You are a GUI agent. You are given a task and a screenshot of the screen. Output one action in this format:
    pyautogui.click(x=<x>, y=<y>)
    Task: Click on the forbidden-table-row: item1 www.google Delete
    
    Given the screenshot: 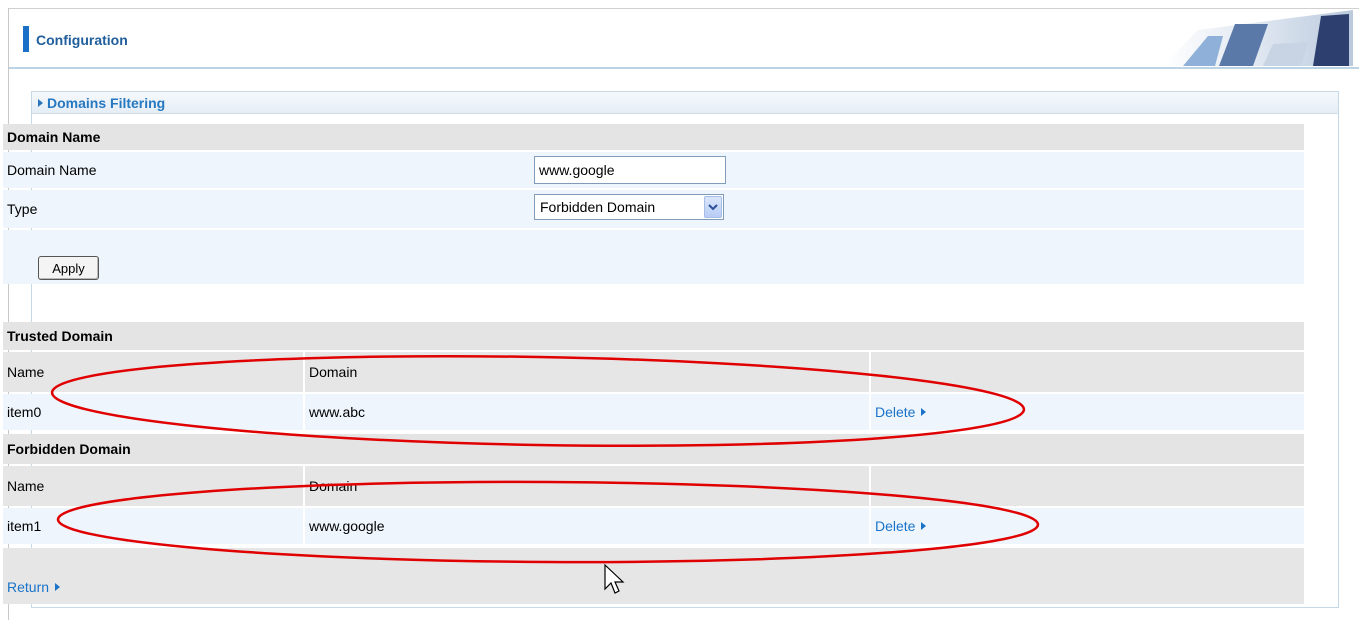 What is the action you would take?
    pyautogui.click(x=653, y=526)
    